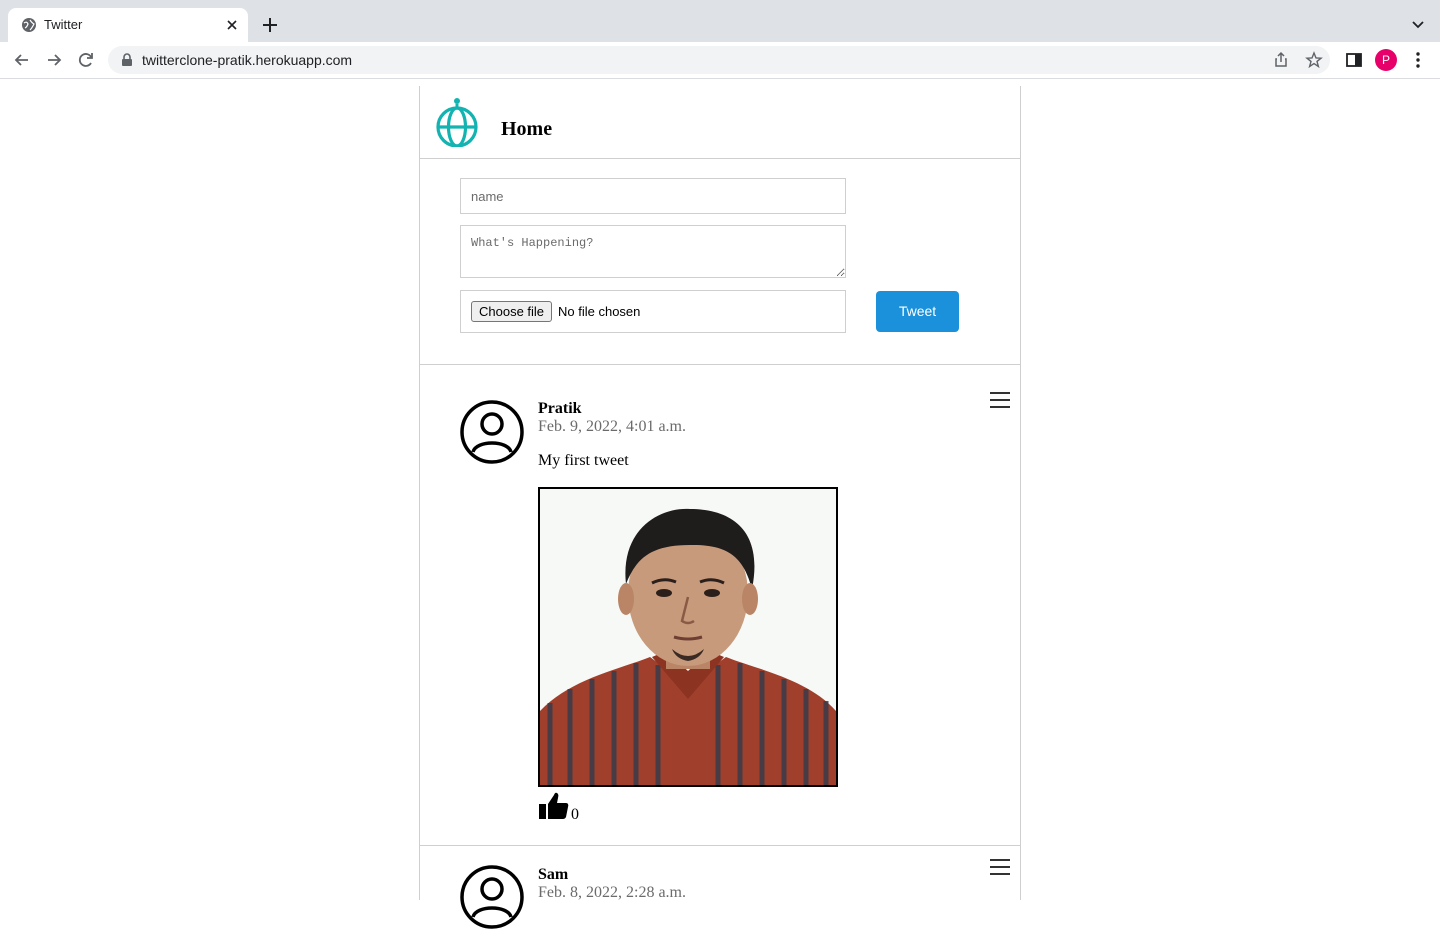 Image resolution: width=1440 pixels, height=929 pixels. What do you see at coordinates (599, 311) in the screenshot?
I see `file-status-text: No file chosen` at bounding box center [599, 311].